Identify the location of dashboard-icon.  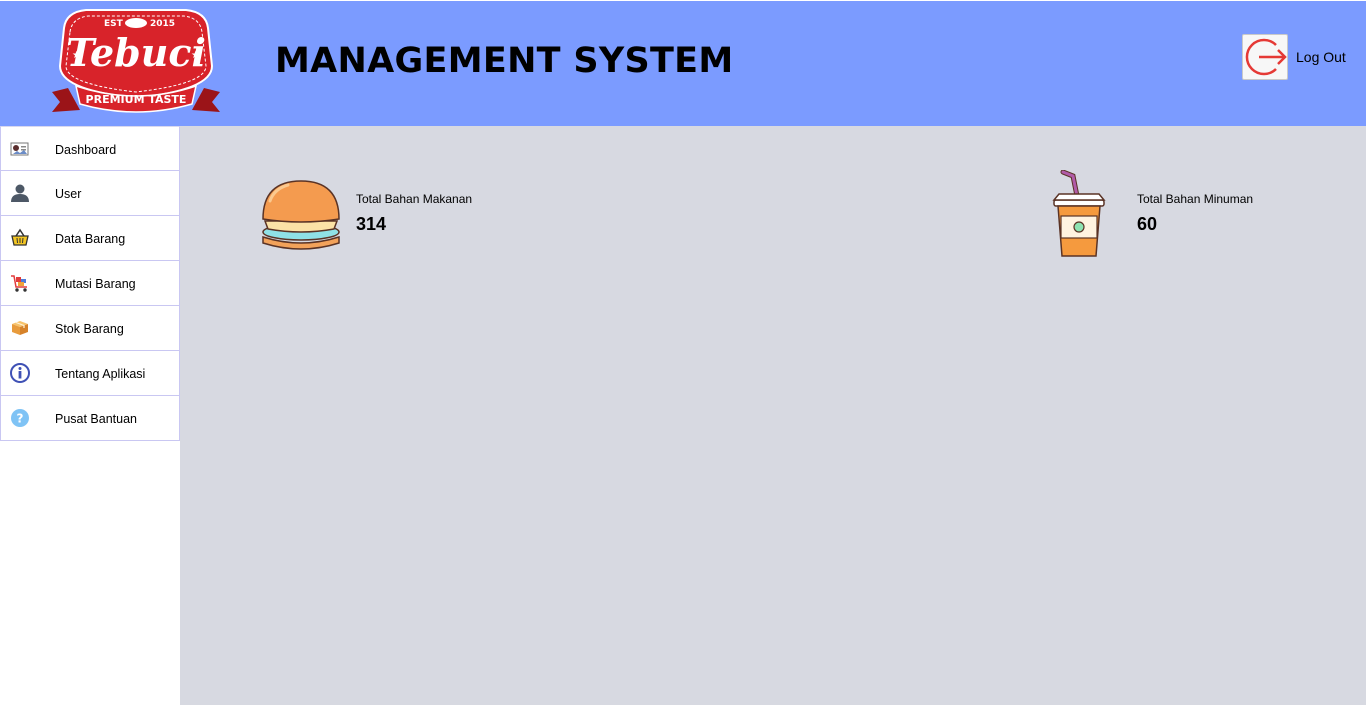
(19, 149).